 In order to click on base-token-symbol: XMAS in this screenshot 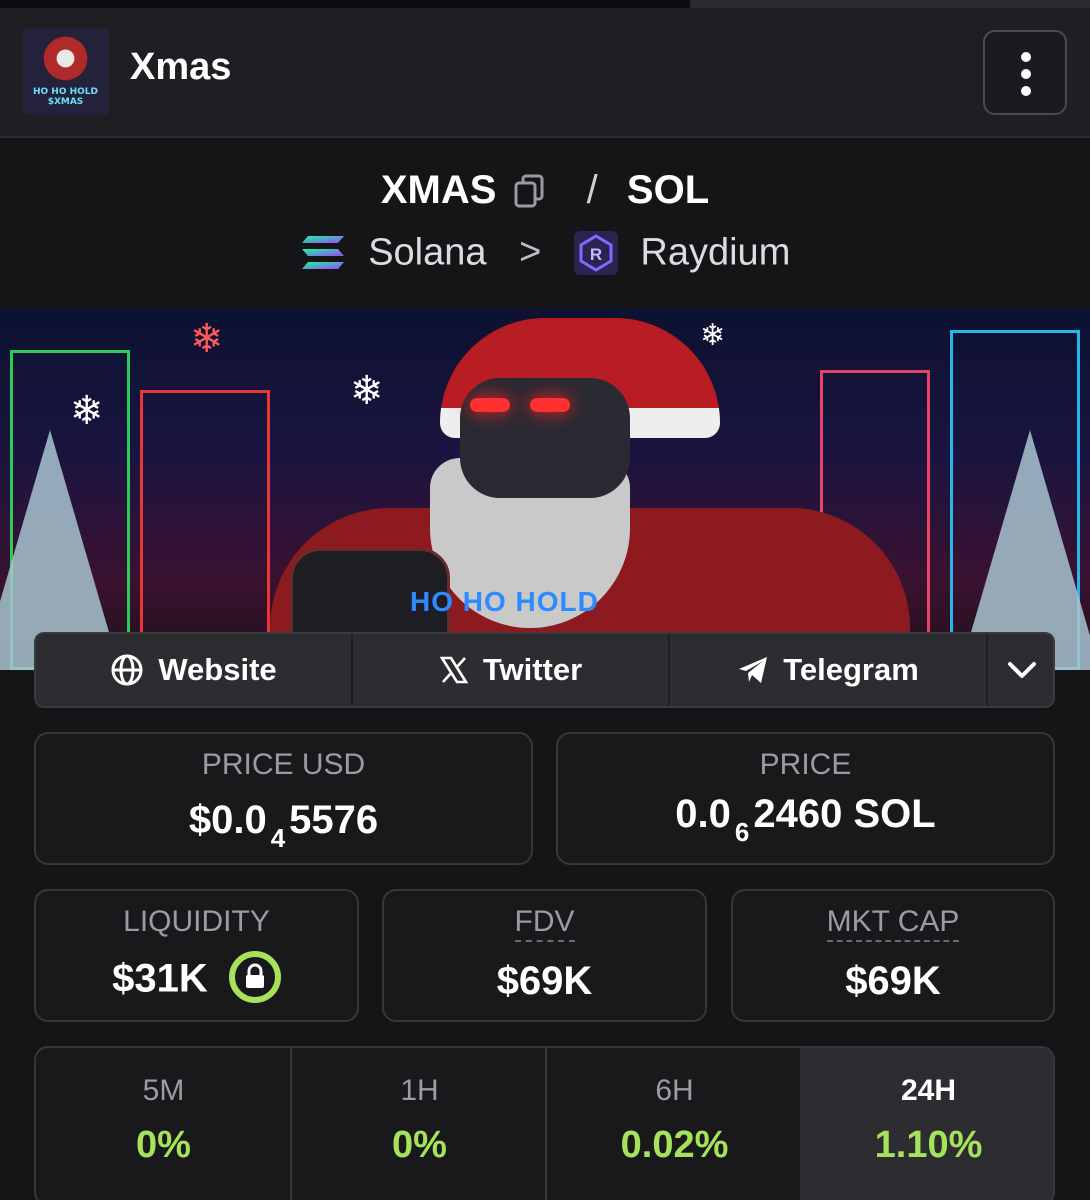, I will do `click(438, 189)`.